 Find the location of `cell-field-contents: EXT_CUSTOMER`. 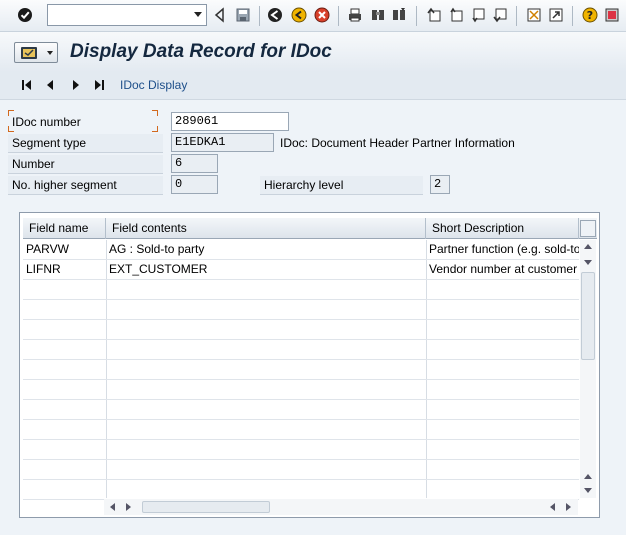

cell-field-contents: EXT_CUSTOMER is located at coordinates (266, 270).